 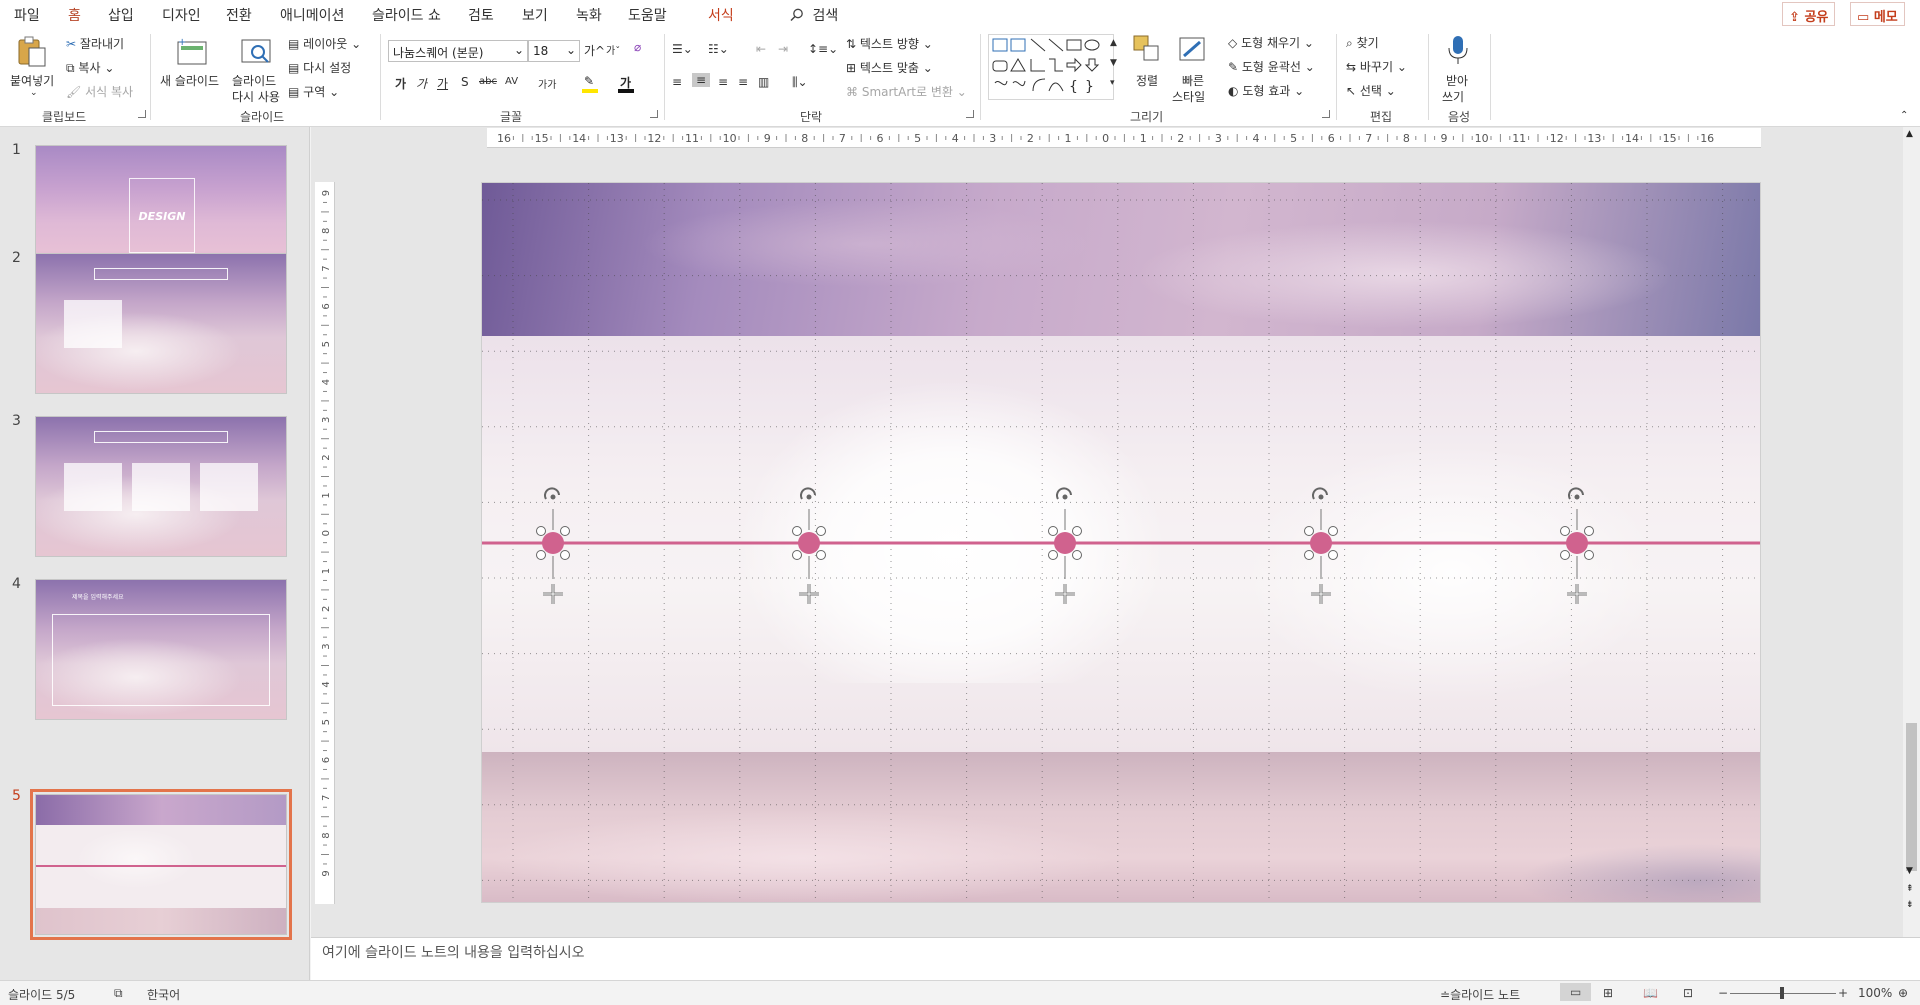 I want to click on collapse-ribbon-icon: ⌃, so click(x=1904, y=115).